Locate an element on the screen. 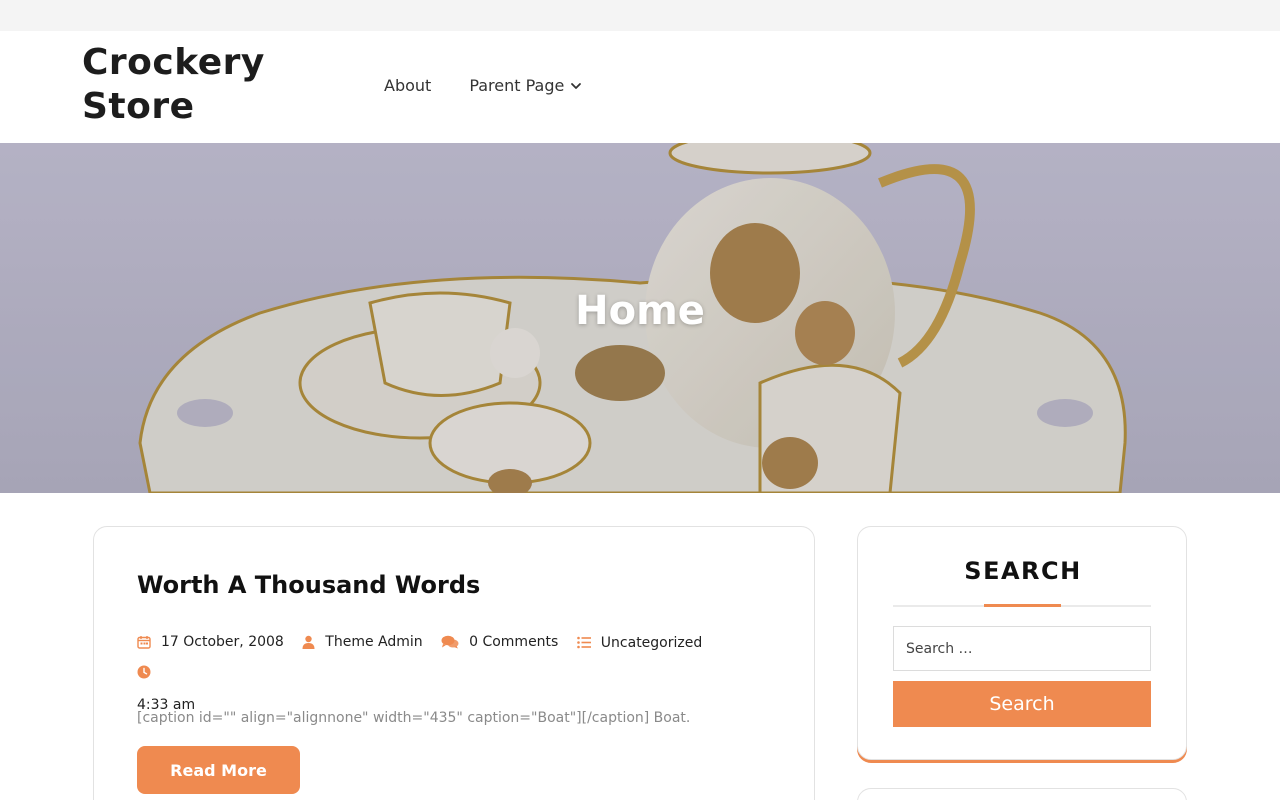 Image resolution: width=1280 pixels, height=800 pixels. search-input is located at coordinates (1022, 648).